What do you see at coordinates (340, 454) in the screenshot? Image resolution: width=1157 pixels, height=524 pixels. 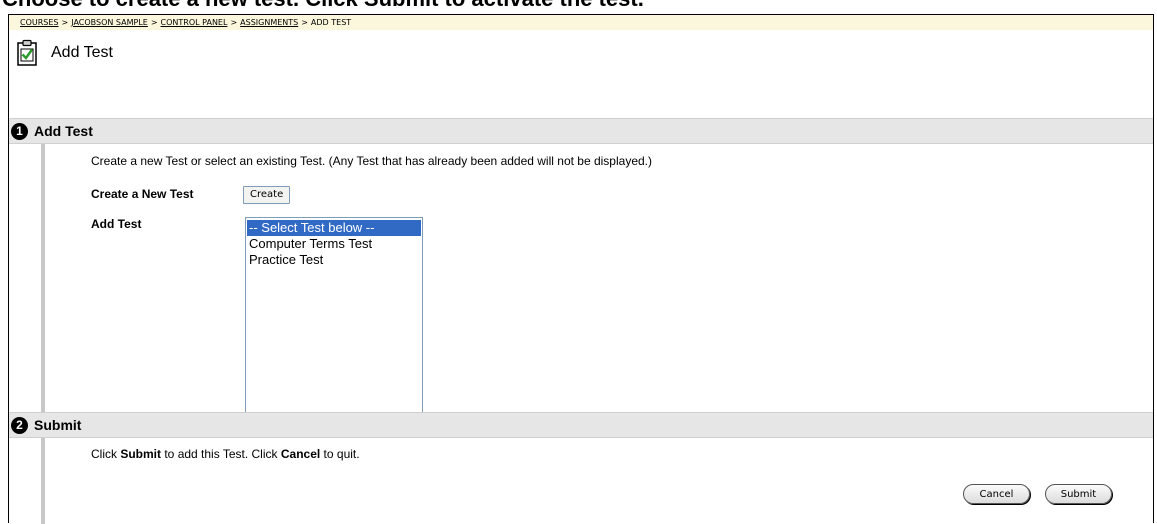 I see `instruction-text: to quit.` at bounding box center [340, 454].